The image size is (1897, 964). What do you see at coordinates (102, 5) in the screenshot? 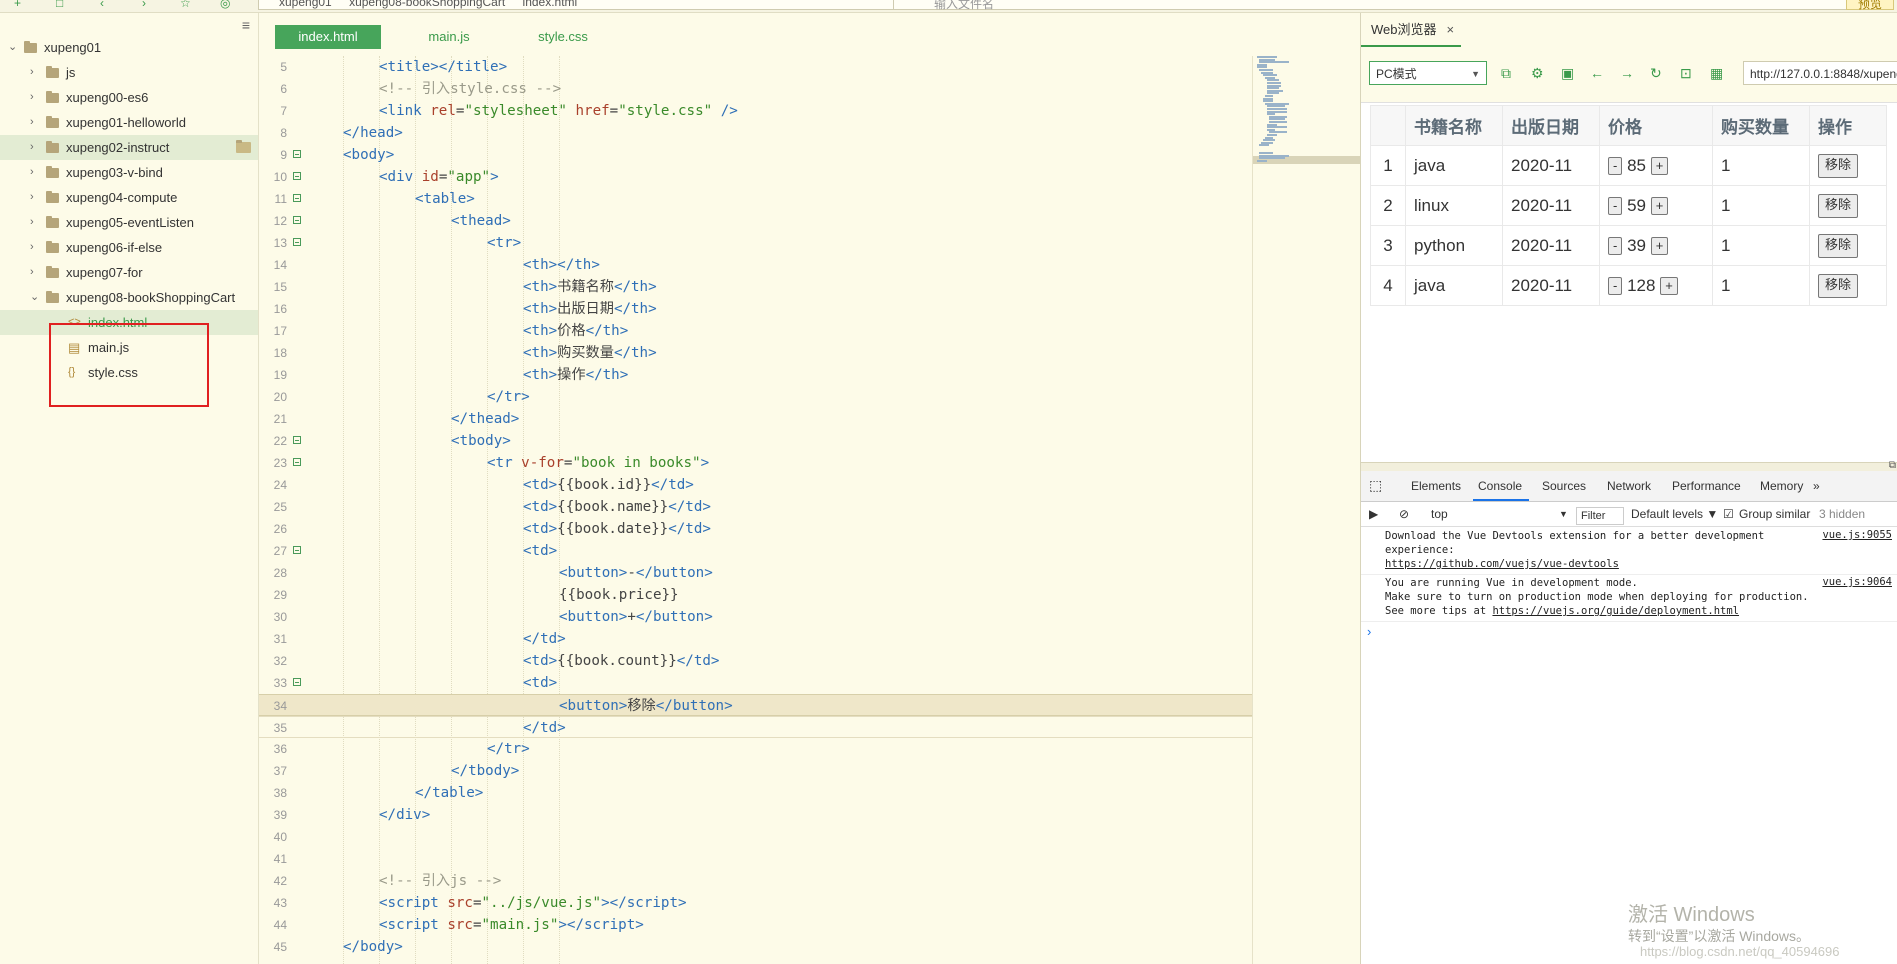
I see `back-icon: ‹` at bounding box center [102, 5].